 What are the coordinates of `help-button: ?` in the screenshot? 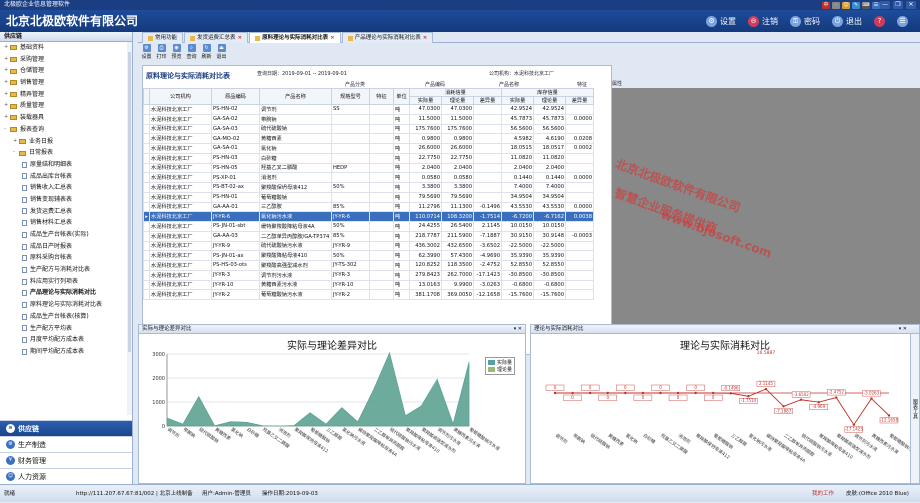 It's located at (879, 21).